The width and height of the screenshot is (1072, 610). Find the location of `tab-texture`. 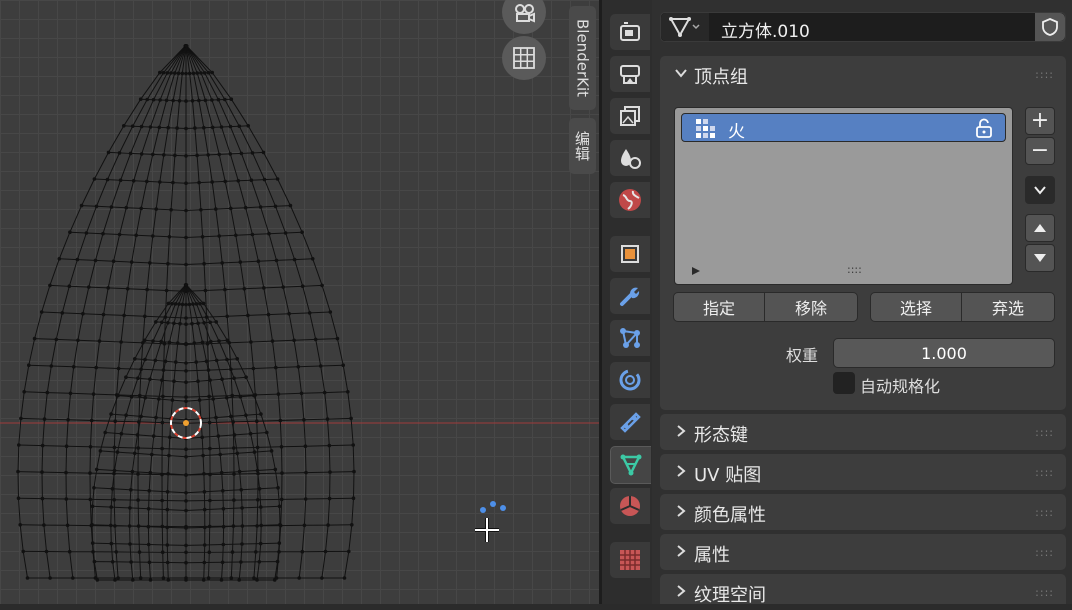

tab-texture is located at coordinates (630, 560).